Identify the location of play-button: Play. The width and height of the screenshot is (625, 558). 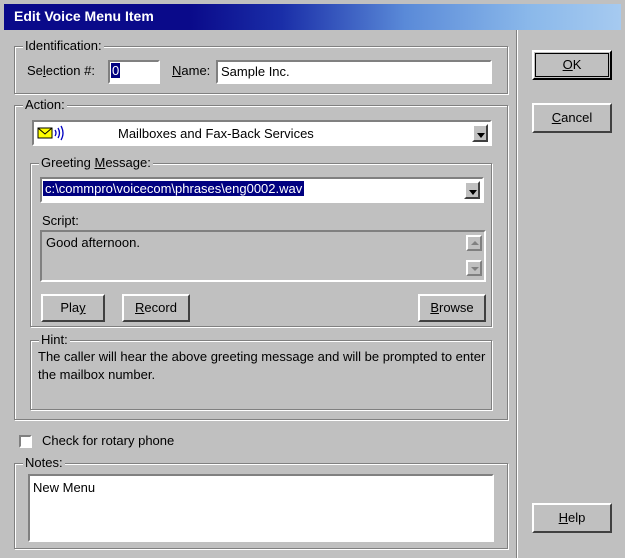
(73, 308).